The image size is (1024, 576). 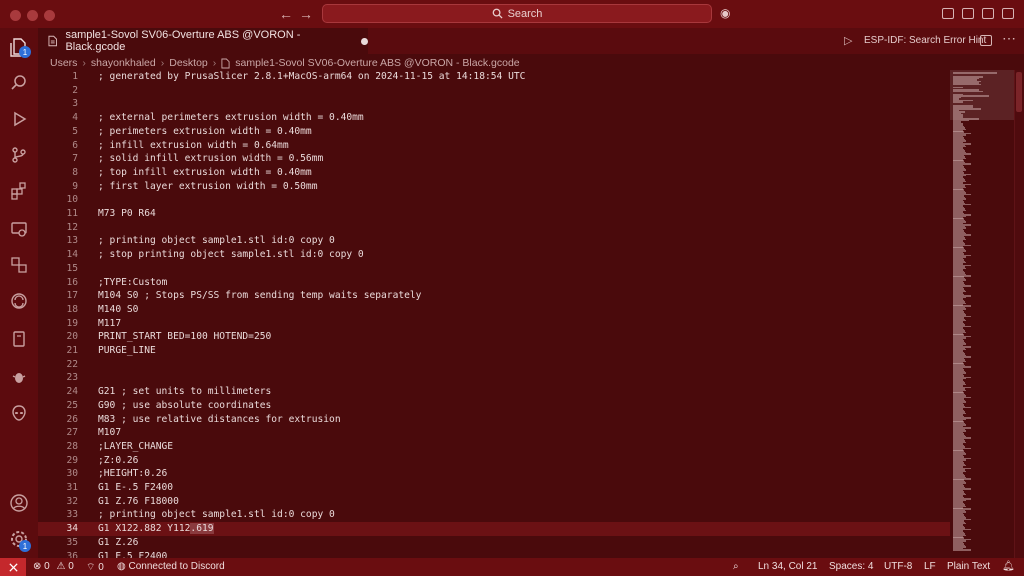 I want to click on code-line: 21 PURGE_LINE, so click(x=494, y=351).